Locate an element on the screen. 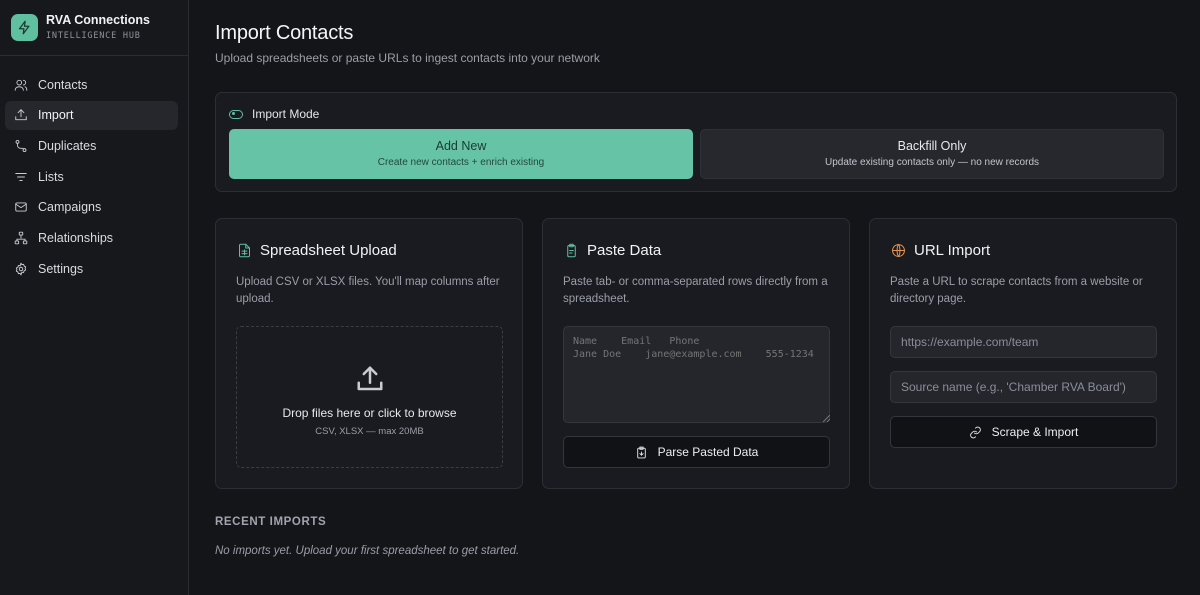  sidebar-item-label: Duplicates is located at coordinates (67, 145).